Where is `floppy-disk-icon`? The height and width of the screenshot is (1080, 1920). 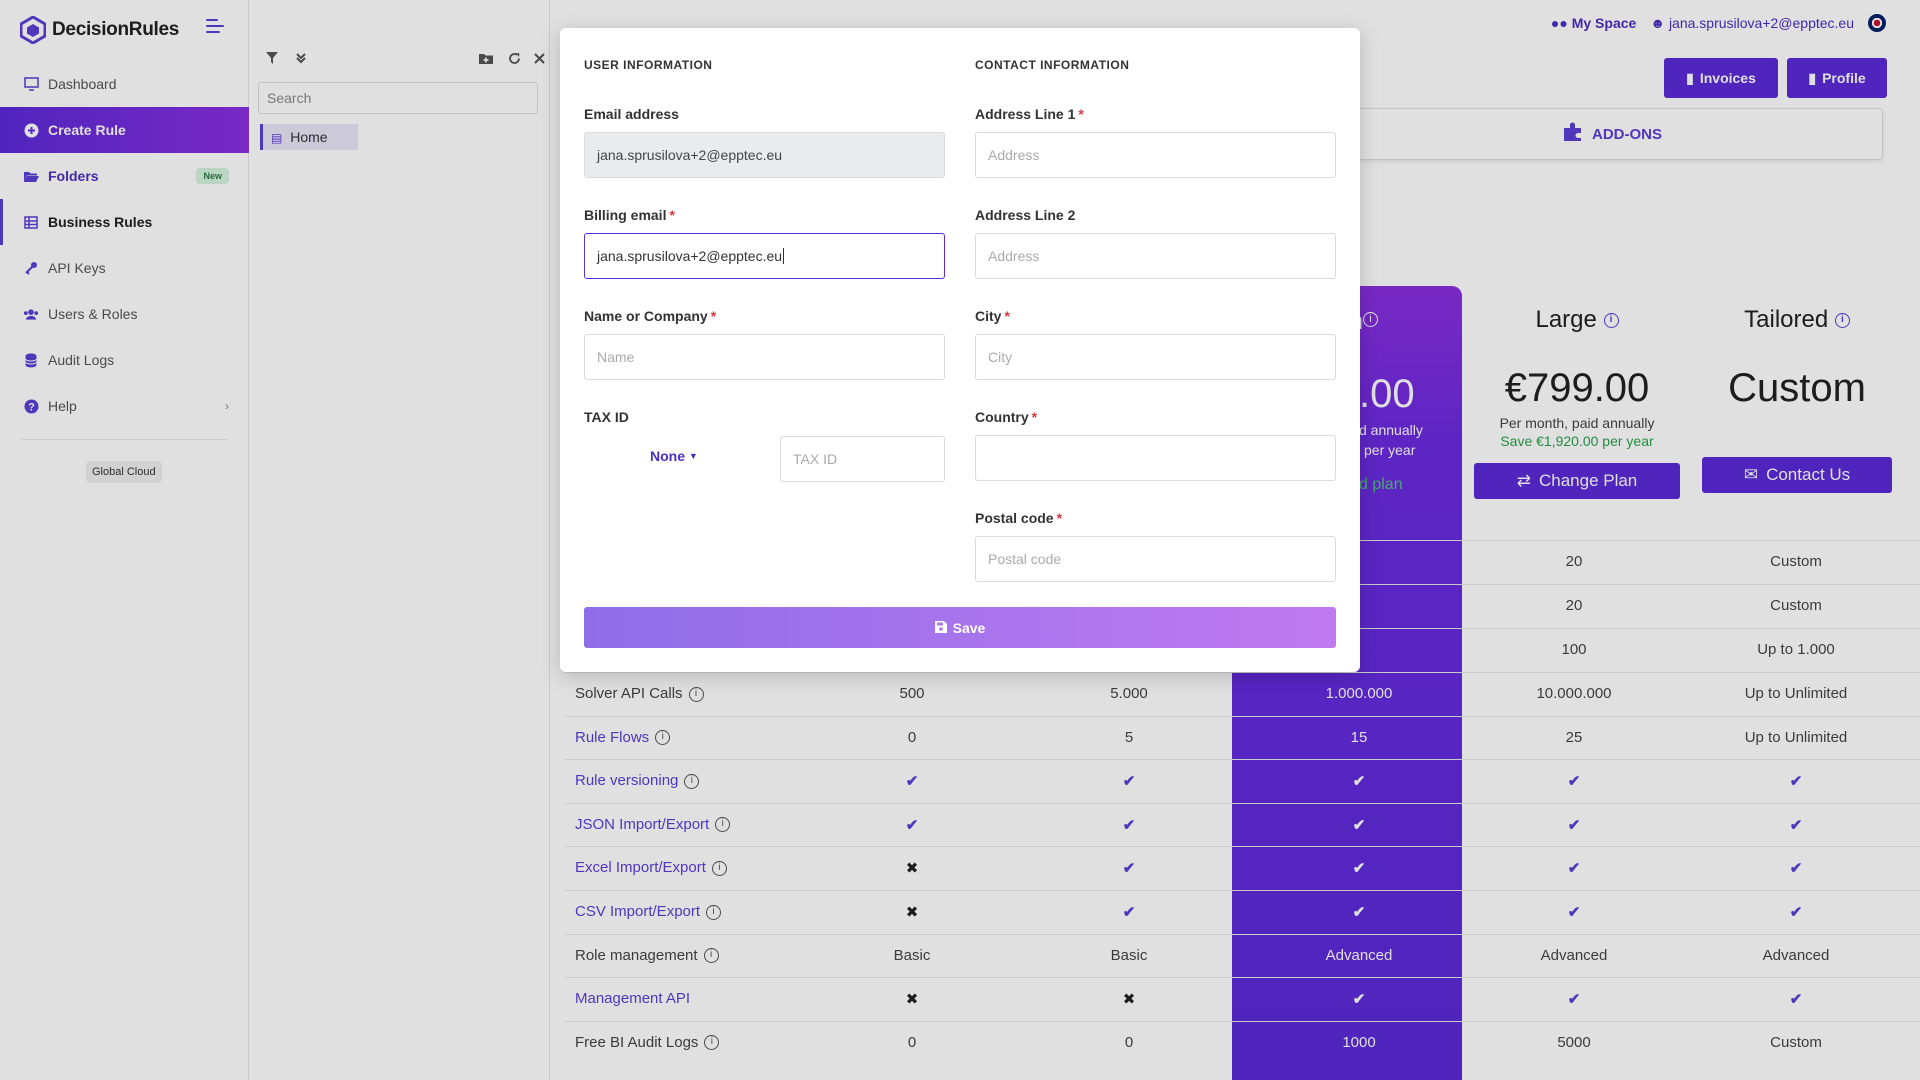
floppy-disk-icon is located at coordinates (940, 628).